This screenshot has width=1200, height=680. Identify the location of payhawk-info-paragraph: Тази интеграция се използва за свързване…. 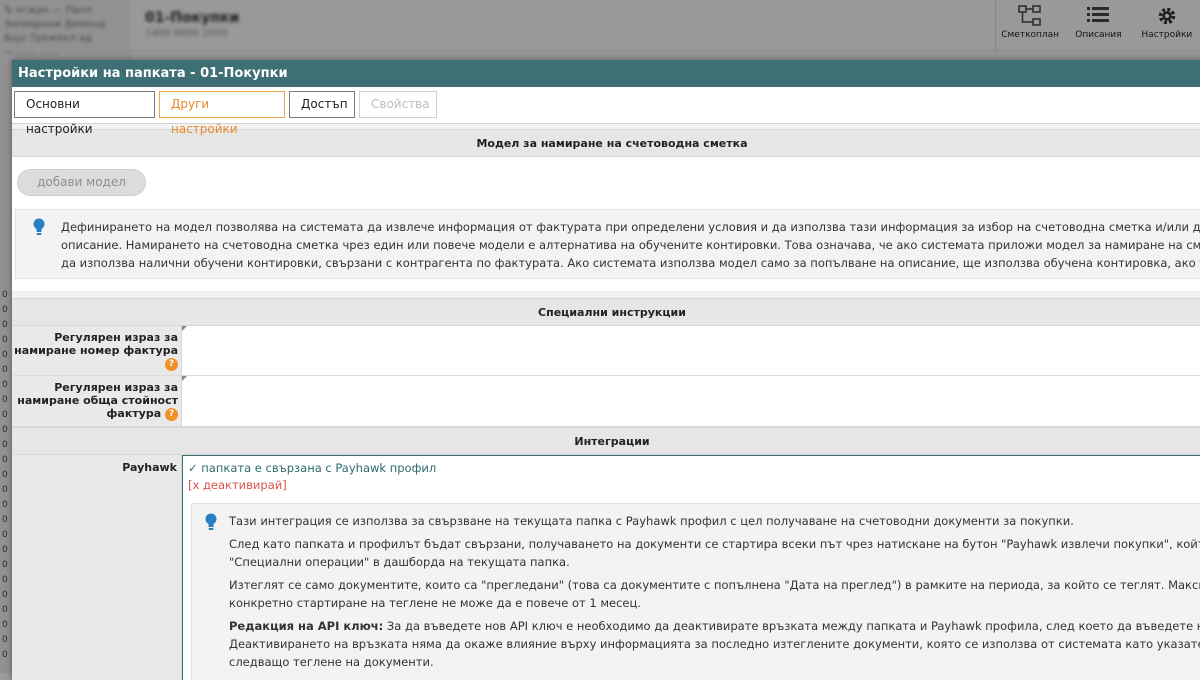
(651, 521).